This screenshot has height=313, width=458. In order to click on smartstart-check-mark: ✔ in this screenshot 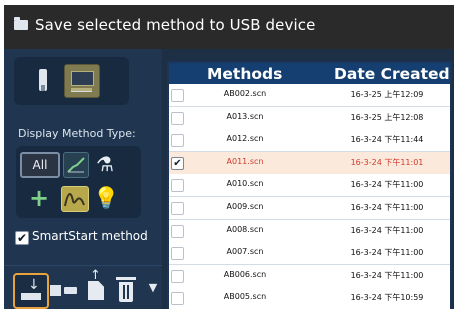, I will do `click(22, 238)`.